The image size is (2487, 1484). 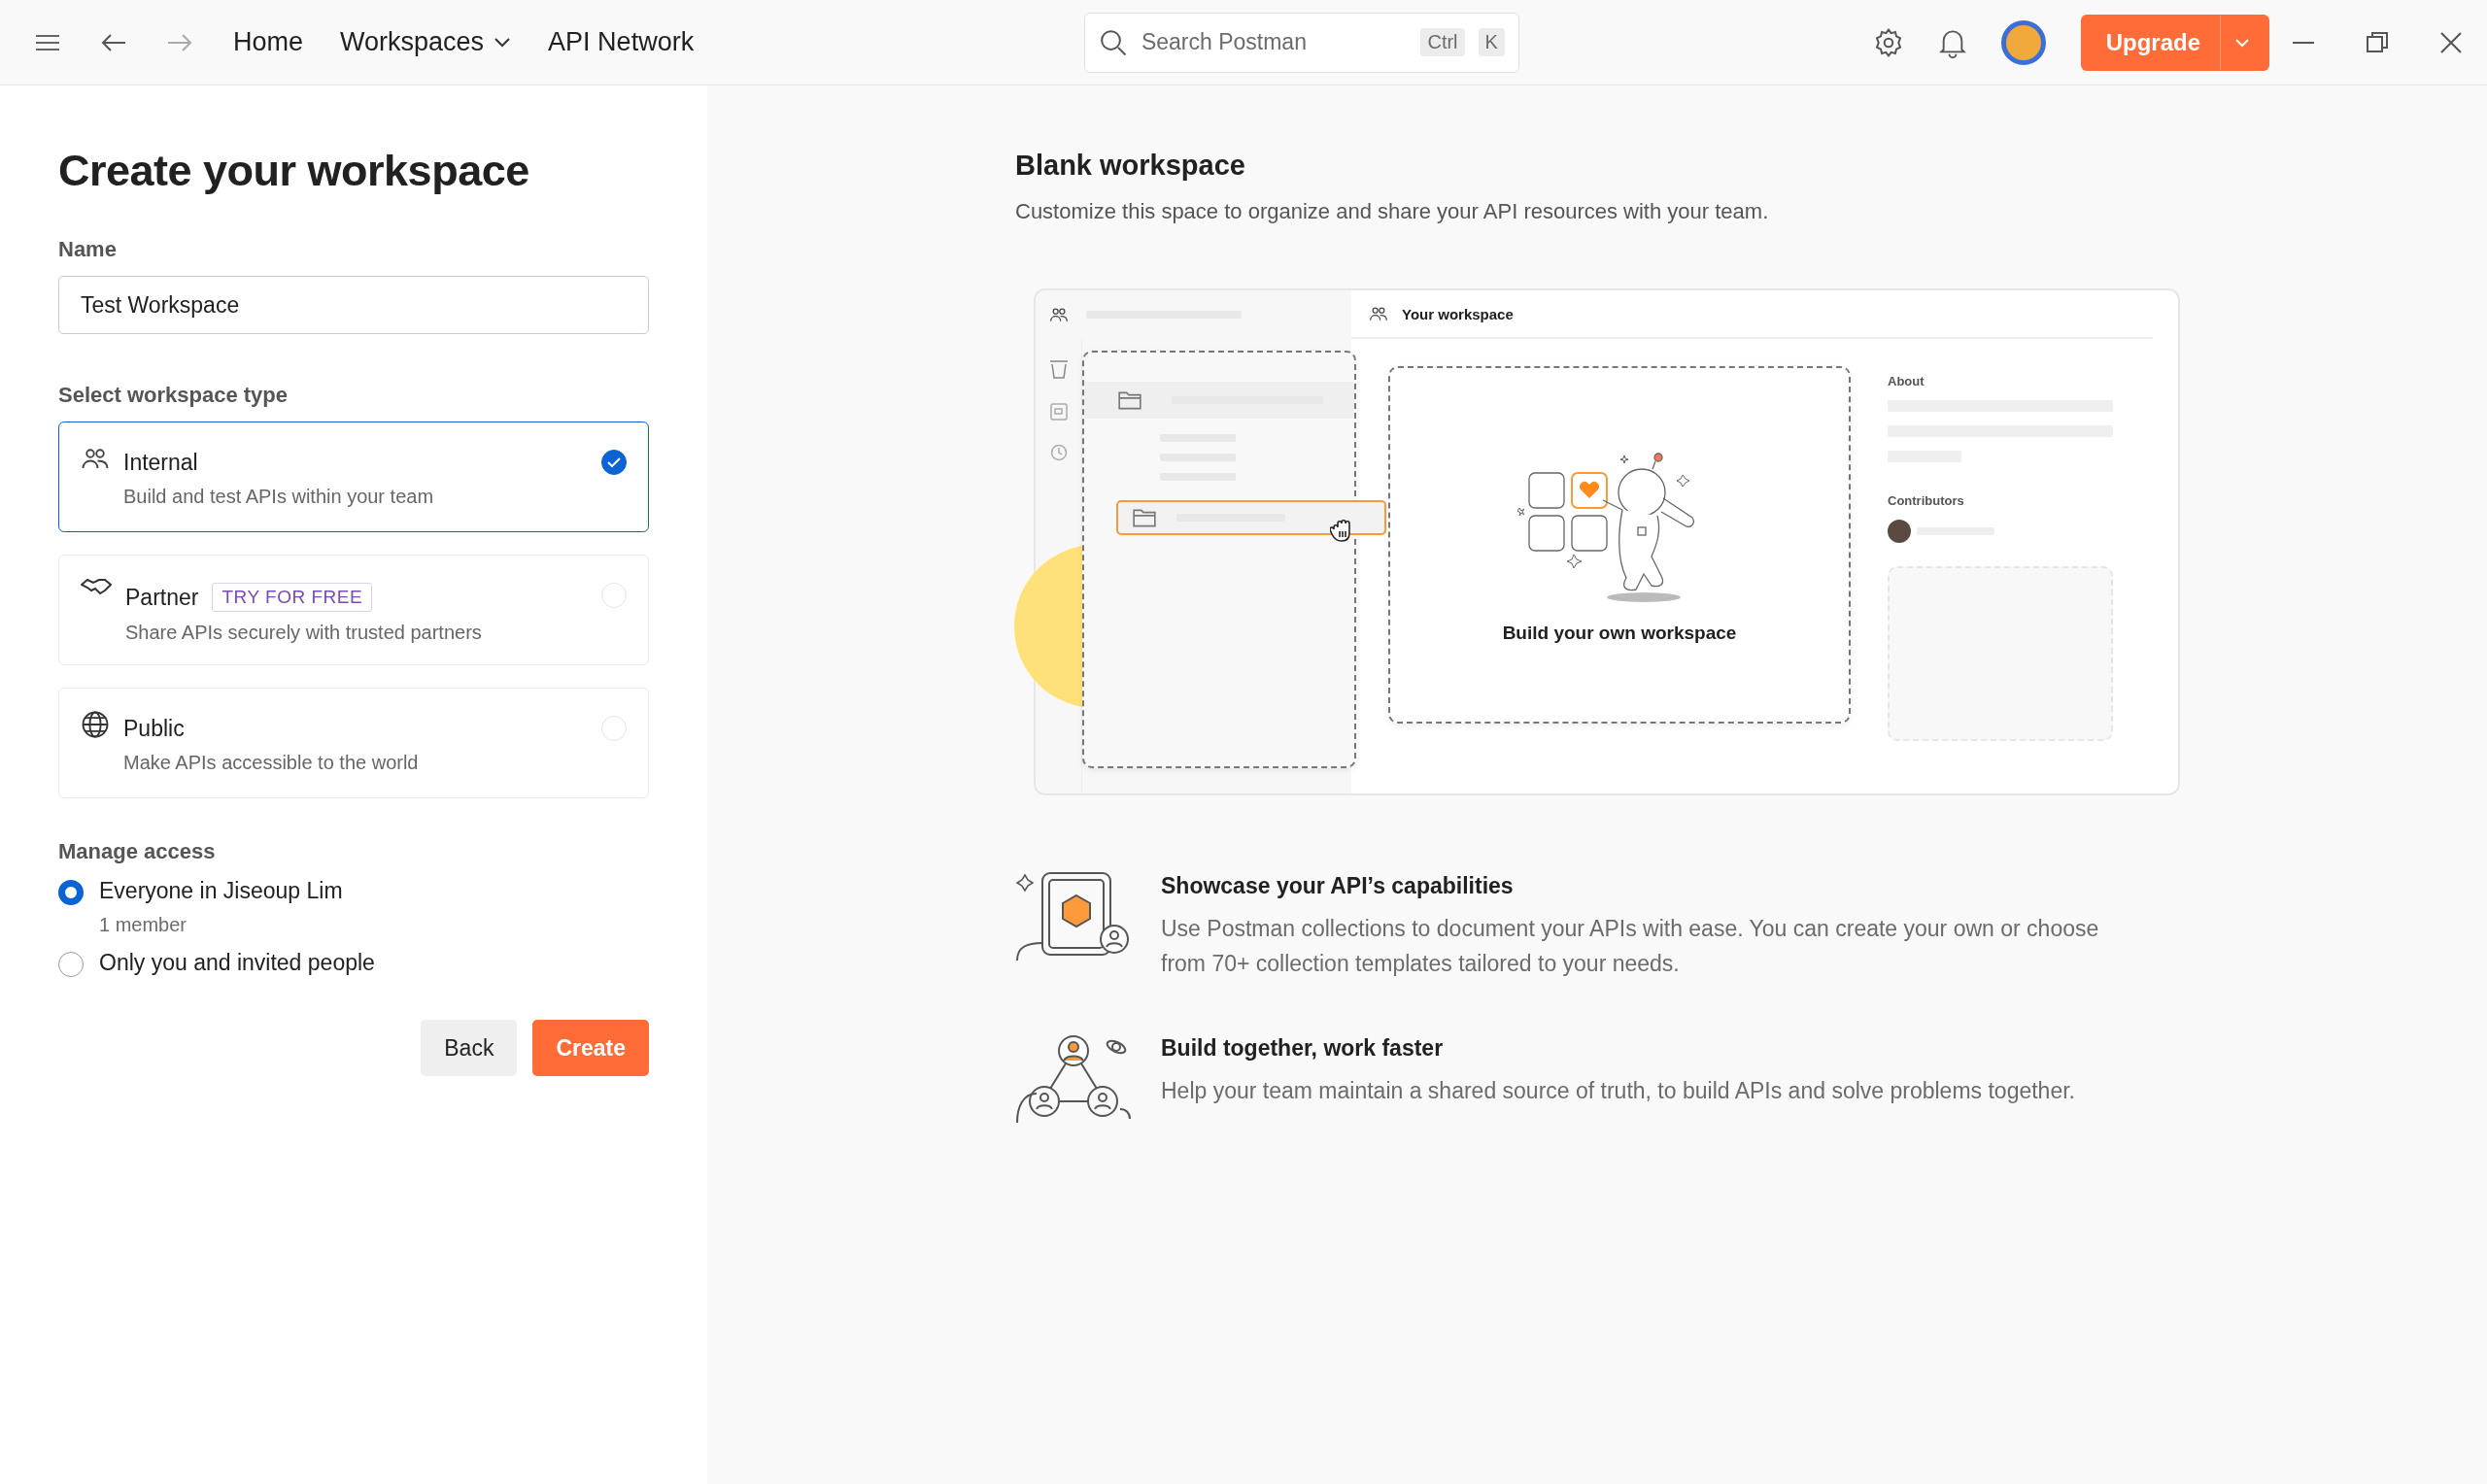 I want to click on shortcut-key: K, so click(x=1491, y=42).